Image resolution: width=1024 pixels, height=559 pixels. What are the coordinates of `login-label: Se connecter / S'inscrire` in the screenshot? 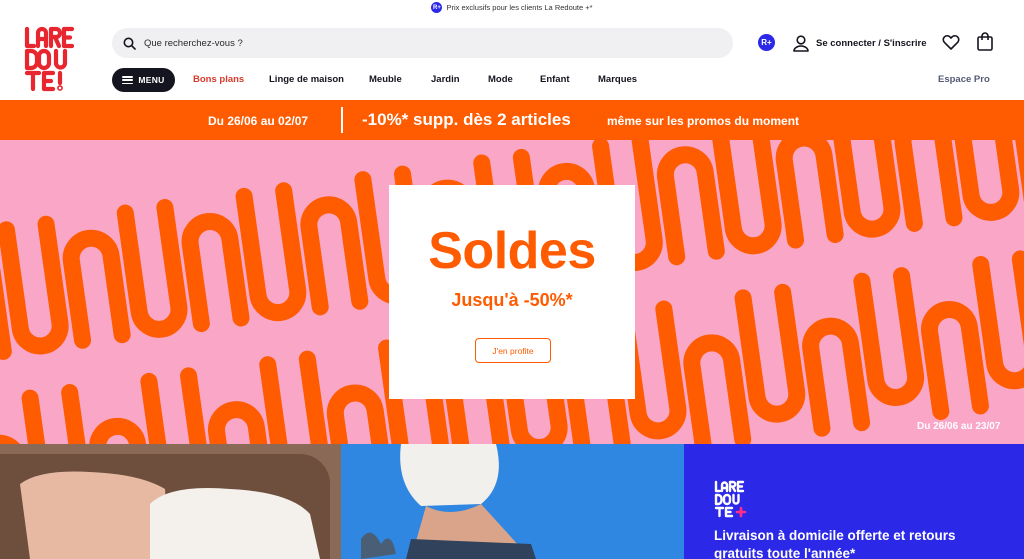 It's located at (871, 43).